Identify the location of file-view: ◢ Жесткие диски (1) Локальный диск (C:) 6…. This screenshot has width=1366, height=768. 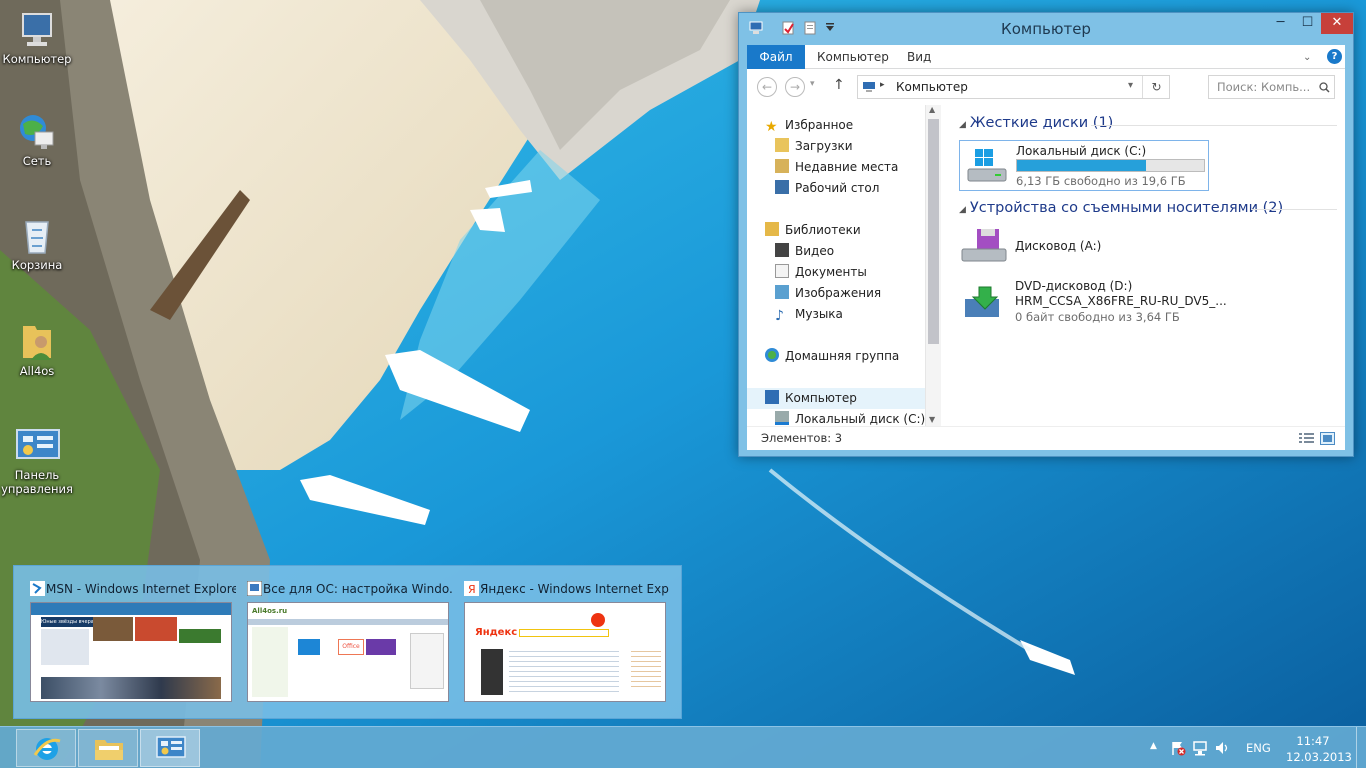
(1143, 265).